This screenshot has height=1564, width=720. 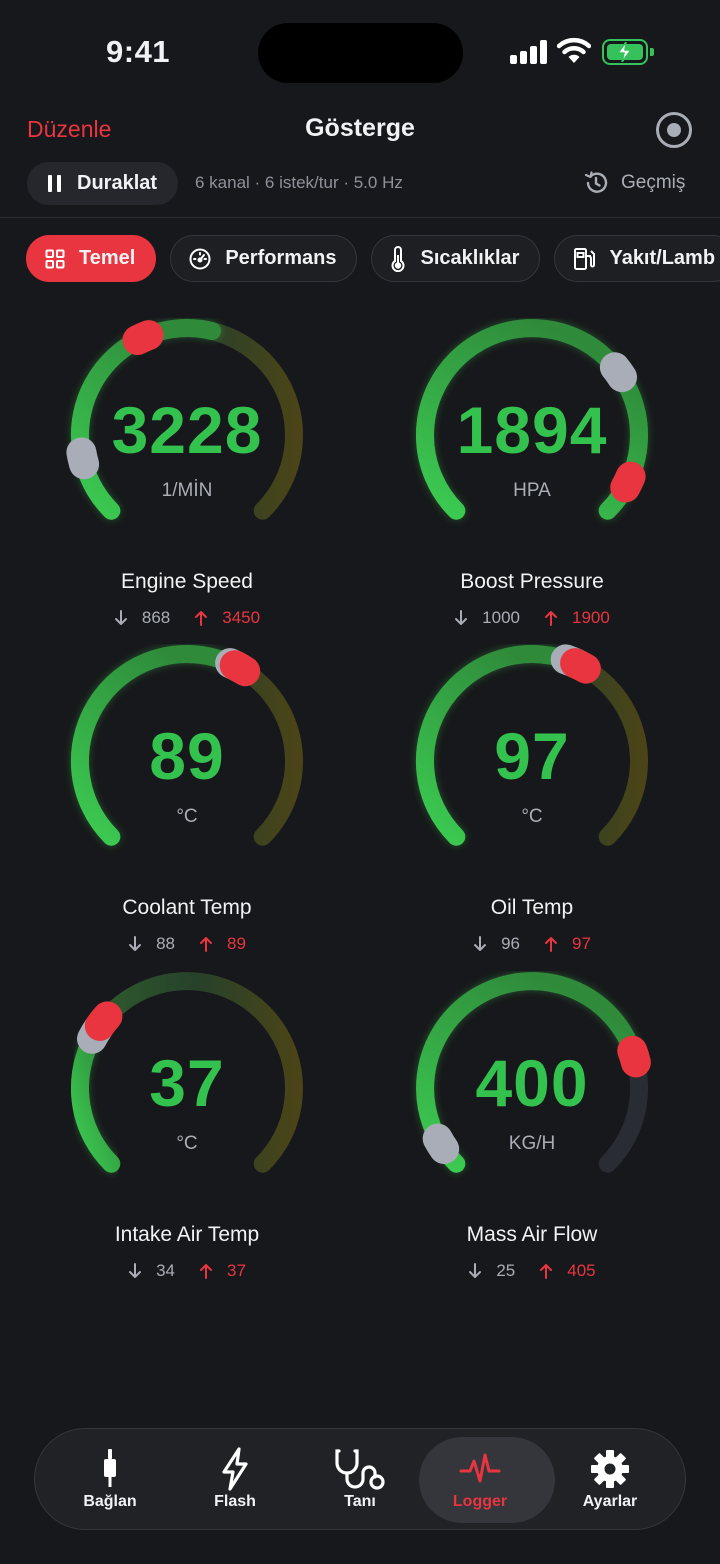 I want to click on gauge-name: Coolant Temp, so click(x=187, y=907).